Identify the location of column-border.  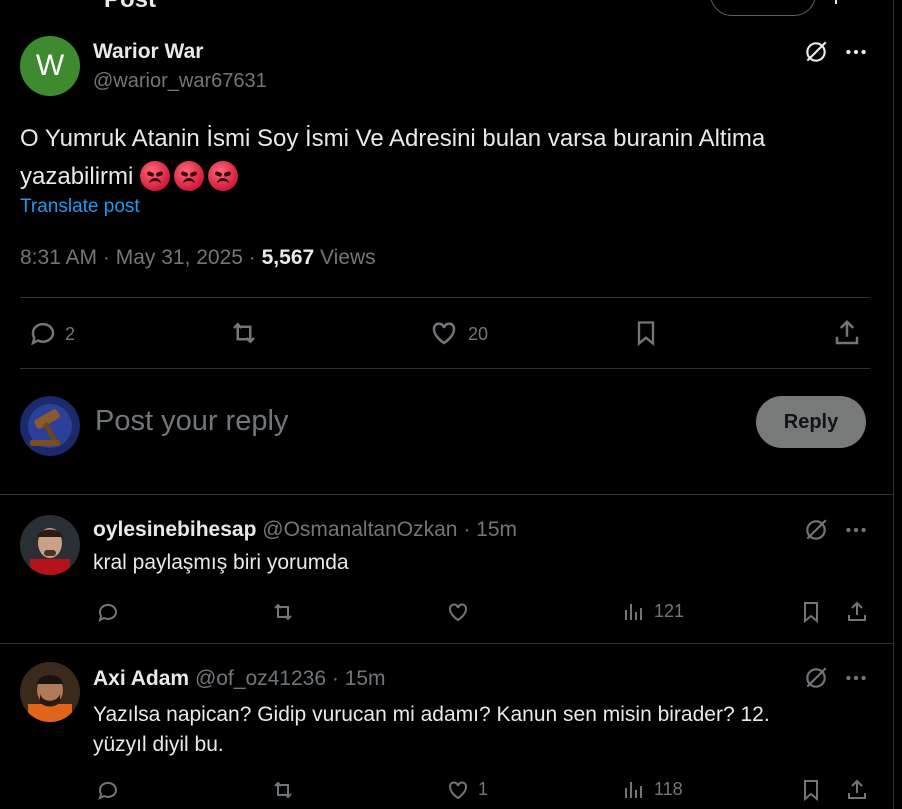
(893, 404).